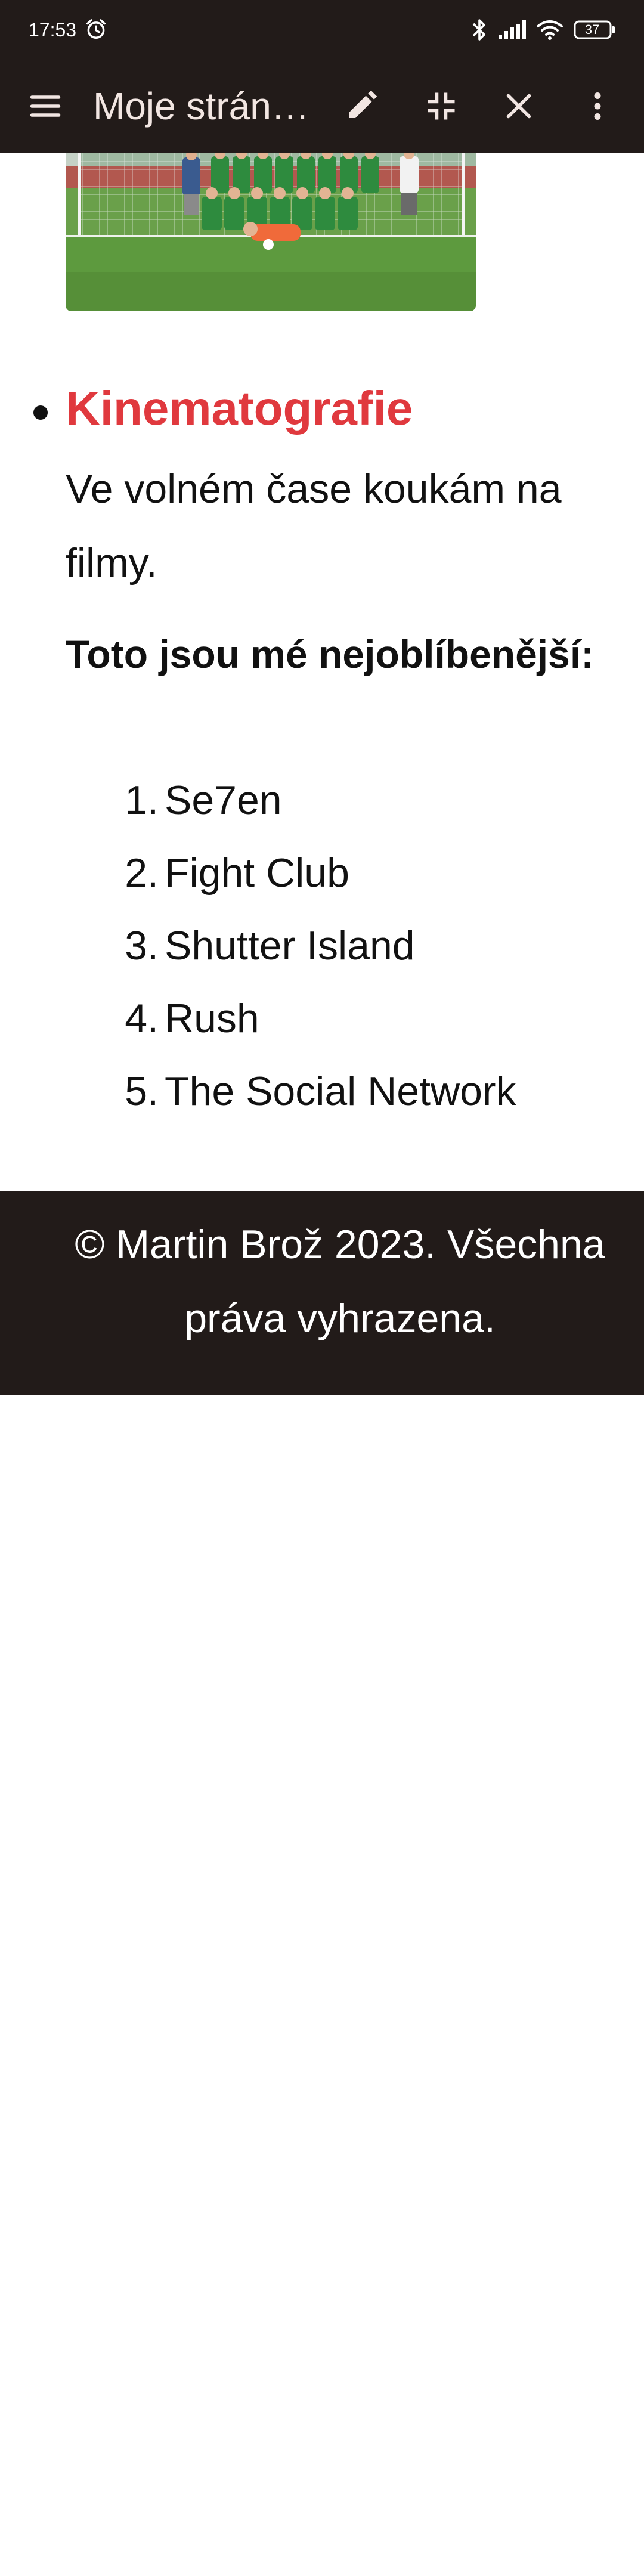  Describe the element at coordinates (142, 873) in the screenshot. I see `list-item-number: 2.` at that location.